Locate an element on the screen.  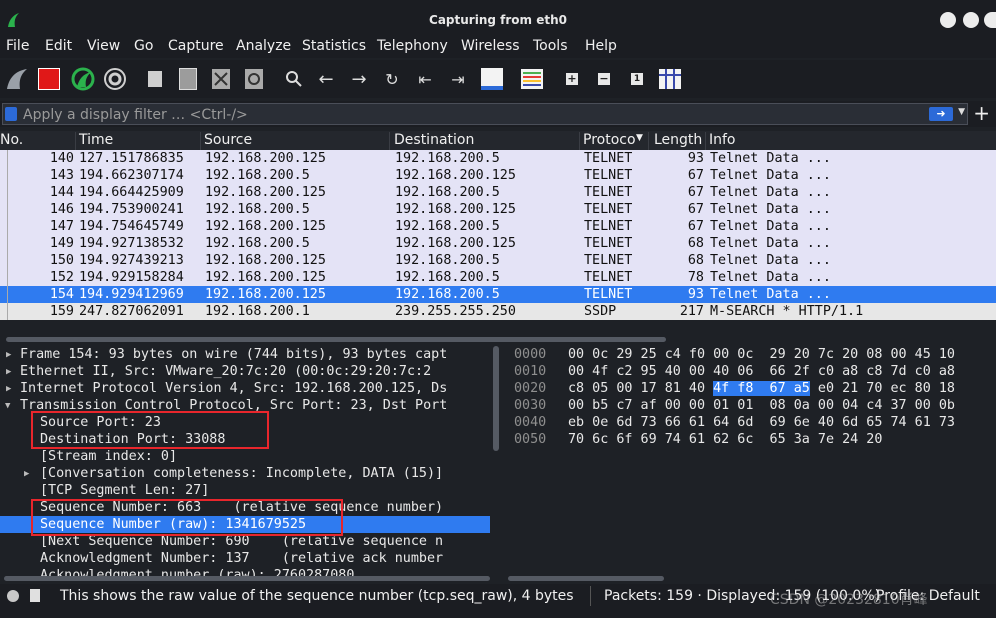
maximize-icon is located at coordinates (971, 20).